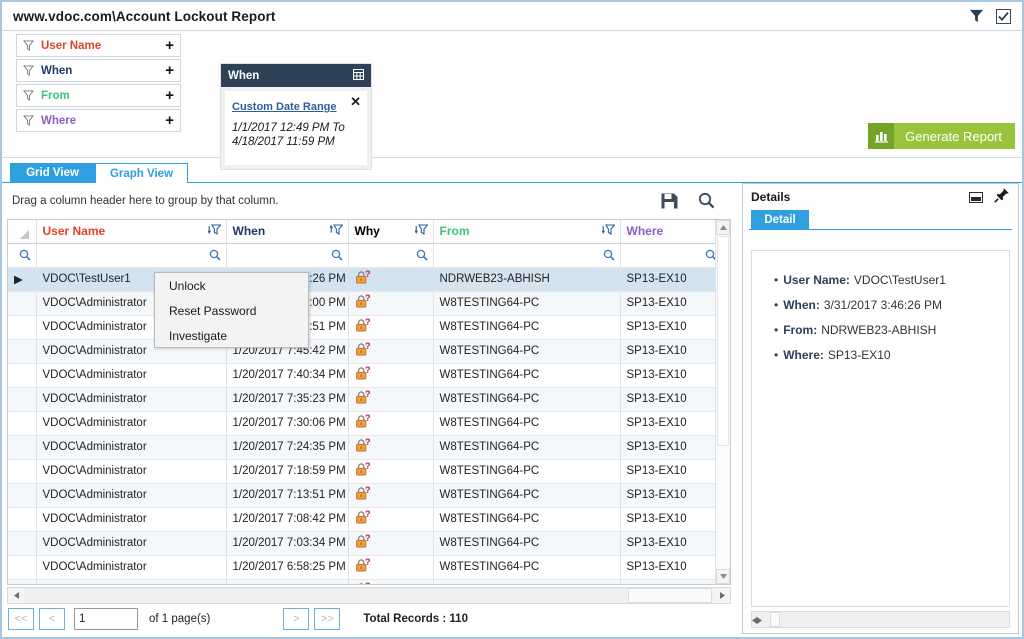  I want to click on custom-date-range-link: Custom Date Range, so click(284, 107).